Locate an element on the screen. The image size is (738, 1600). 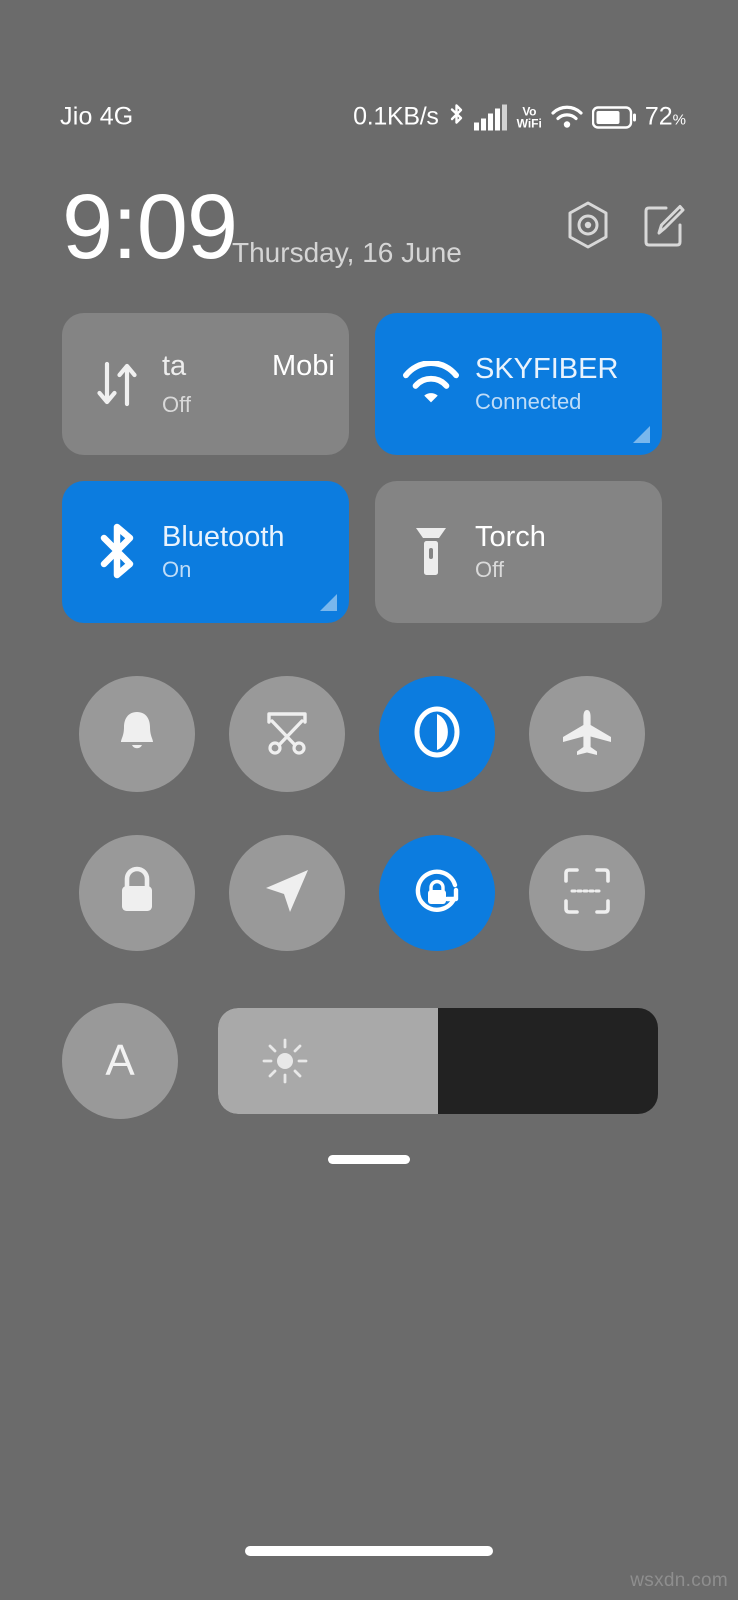
status-bar: Jio 4G 0.1KB/s Vo WiFi 72% is located at coordinates (369, 117).